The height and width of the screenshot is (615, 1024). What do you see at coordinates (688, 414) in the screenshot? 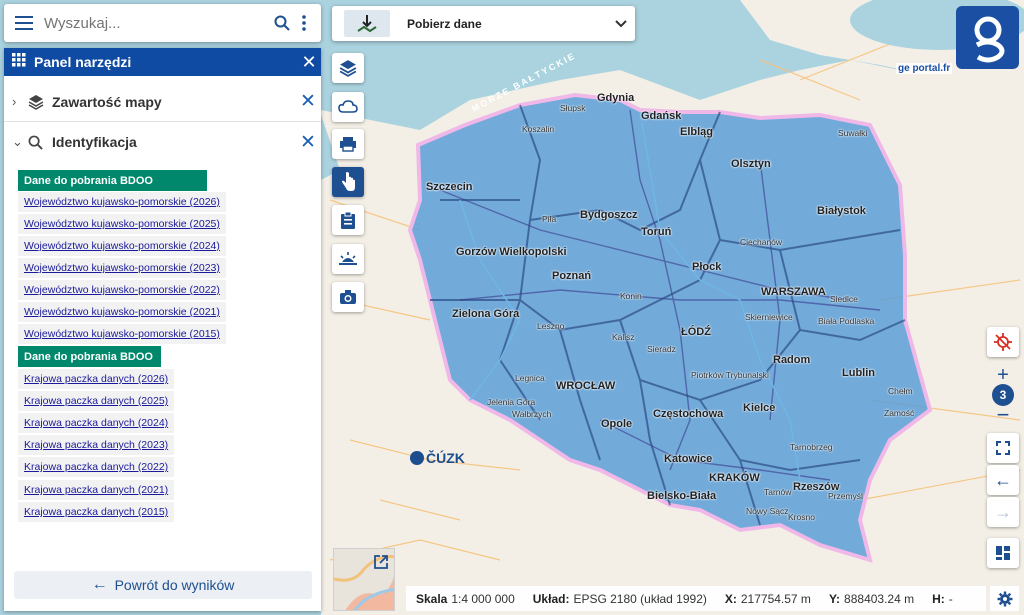
I see `city-label: Częstochowa` at bounding box center [688, 414].